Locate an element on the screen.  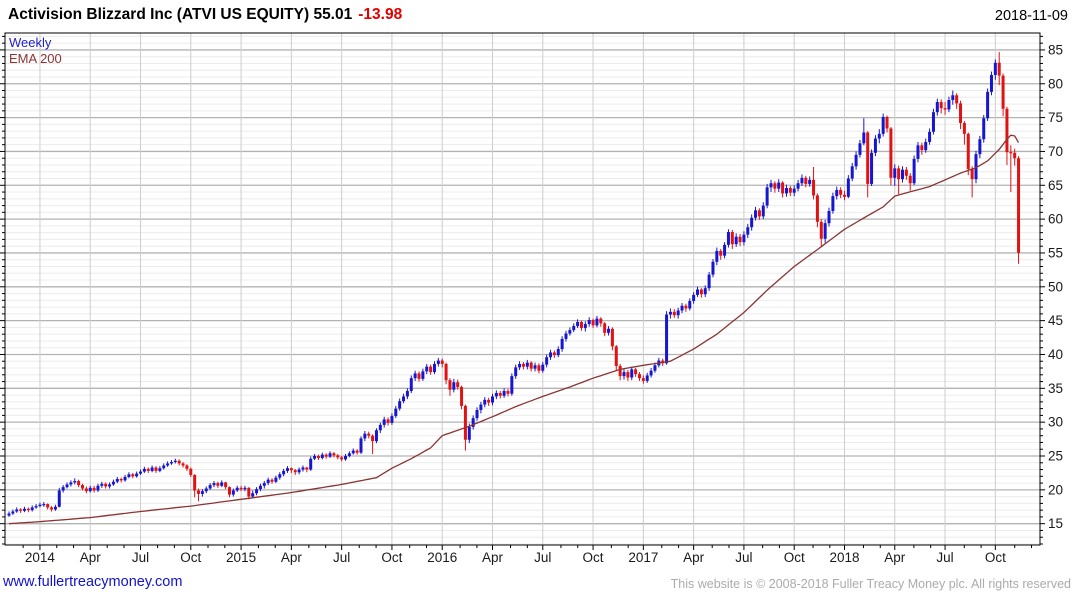
svg-text: 2015 is located at coordinates (241, 557).